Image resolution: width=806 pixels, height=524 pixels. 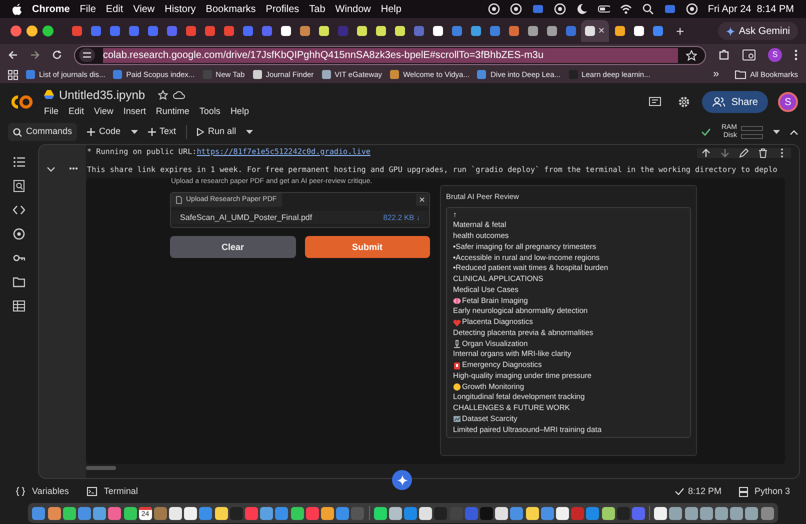 What do you see at coordinates (43, 132) in the screenshot?
I see `commands-button: Commands` at bounding box center [43, 132].